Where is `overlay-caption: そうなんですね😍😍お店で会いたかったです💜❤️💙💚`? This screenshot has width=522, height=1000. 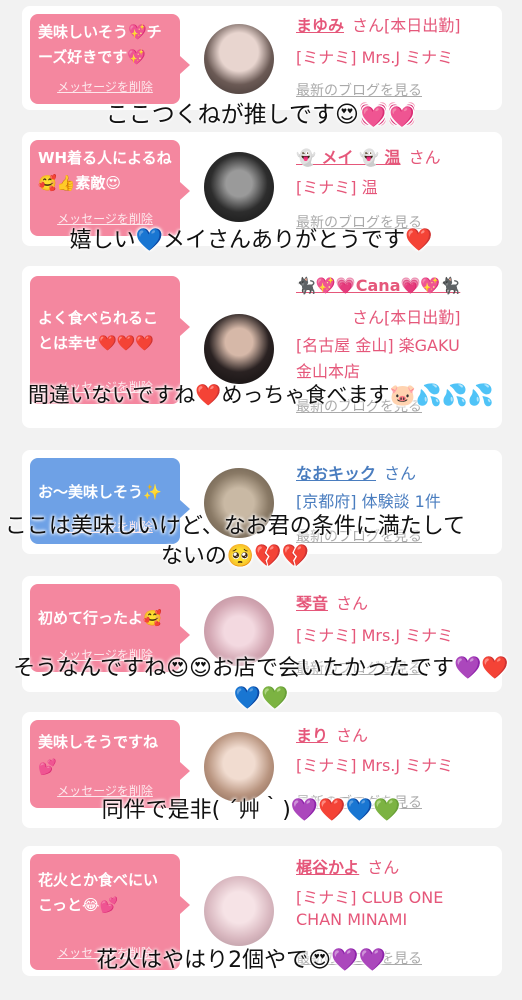
overlay-caption: そうなんですね😍😍お店で会いたかったです💜❤️💙💚 is located at coordinates (261, 683).